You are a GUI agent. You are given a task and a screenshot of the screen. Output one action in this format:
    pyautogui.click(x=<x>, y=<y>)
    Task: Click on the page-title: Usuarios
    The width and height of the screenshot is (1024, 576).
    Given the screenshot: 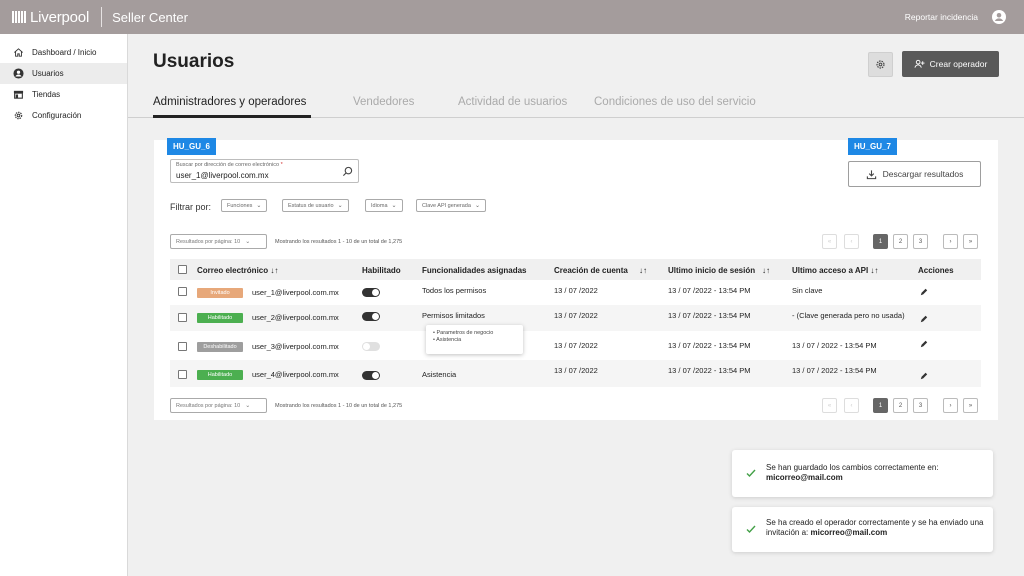 What is the action you would take?
    pyautogui.click(x=194, y=61)
    